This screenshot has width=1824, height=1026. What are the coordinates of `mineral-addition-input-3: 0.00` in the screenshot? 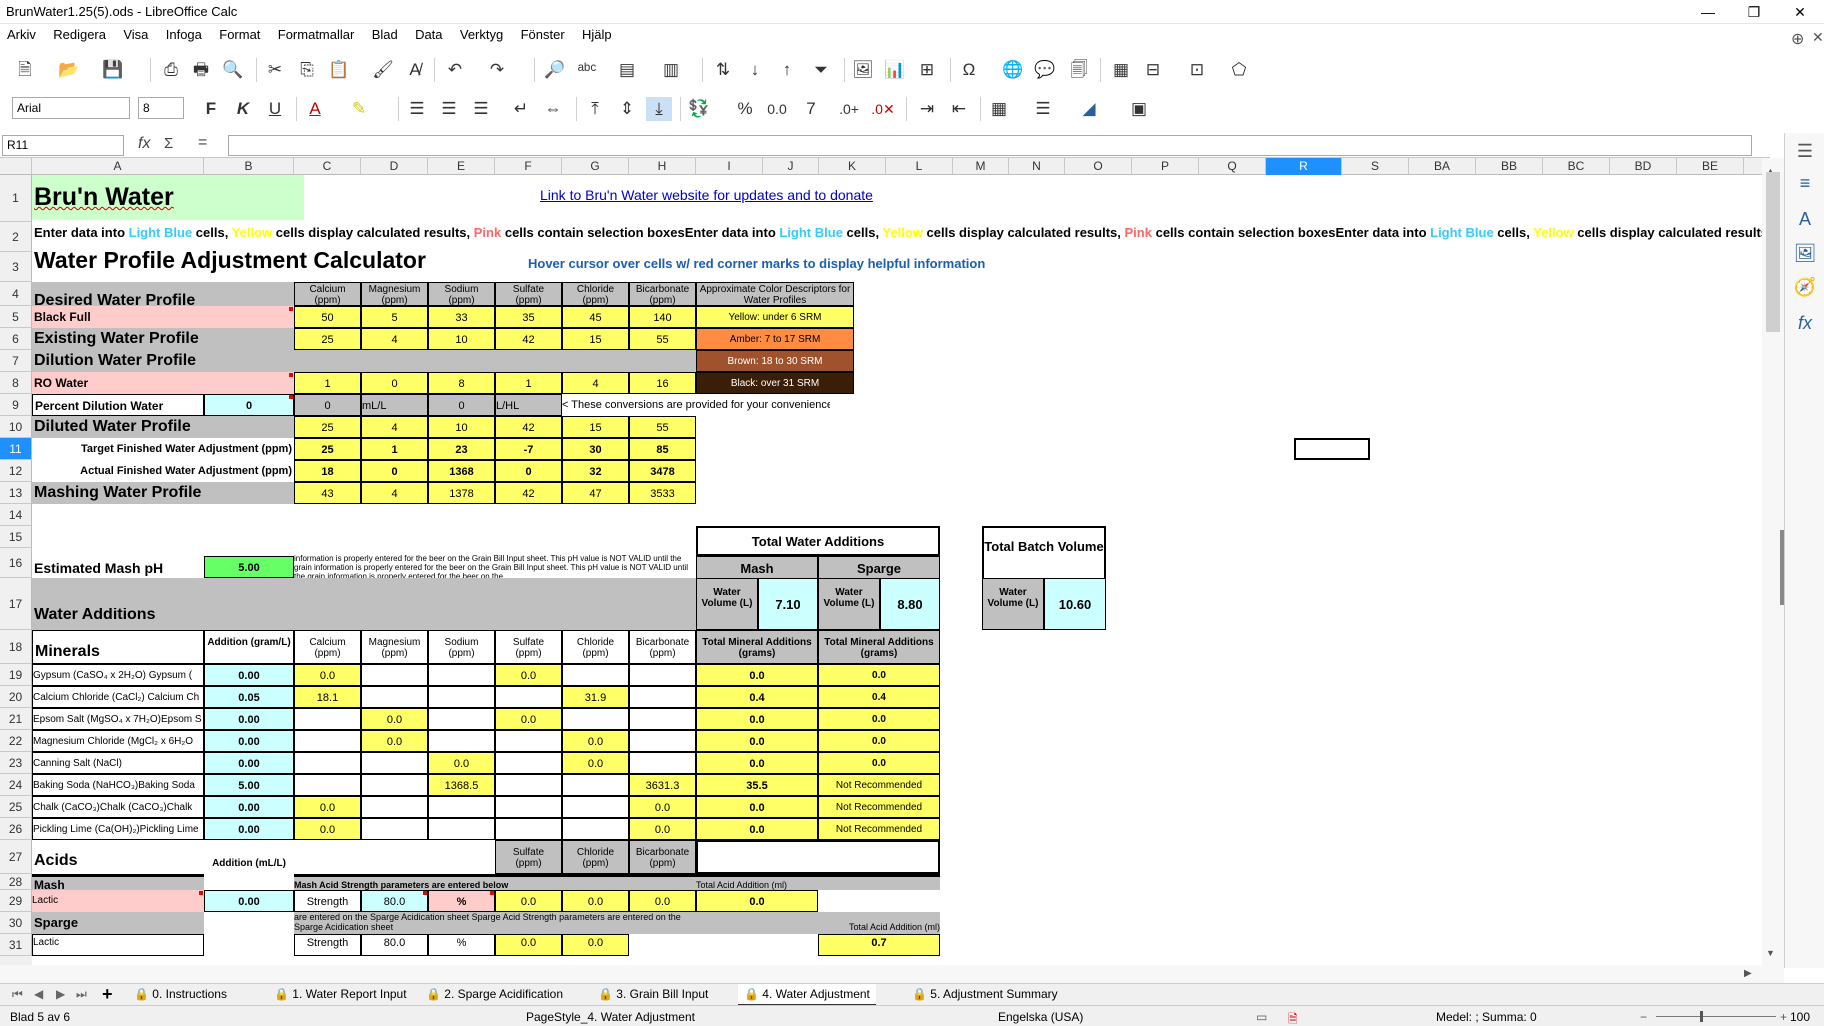 It's located at (249, 741).